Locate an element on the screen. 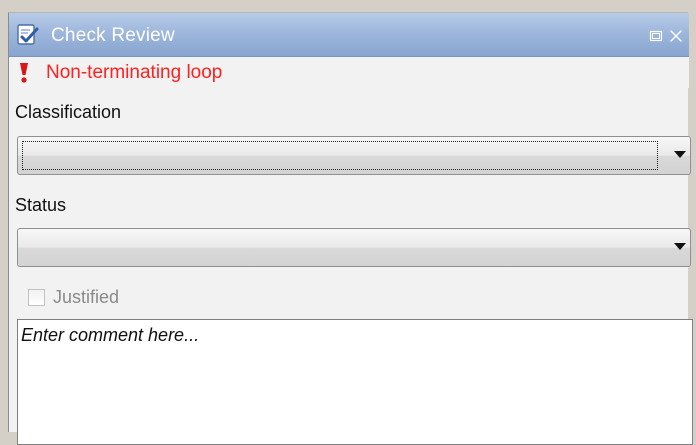 This screenshot has height=445, width=696. exclamation-icon is located at coordinates (24, 73).